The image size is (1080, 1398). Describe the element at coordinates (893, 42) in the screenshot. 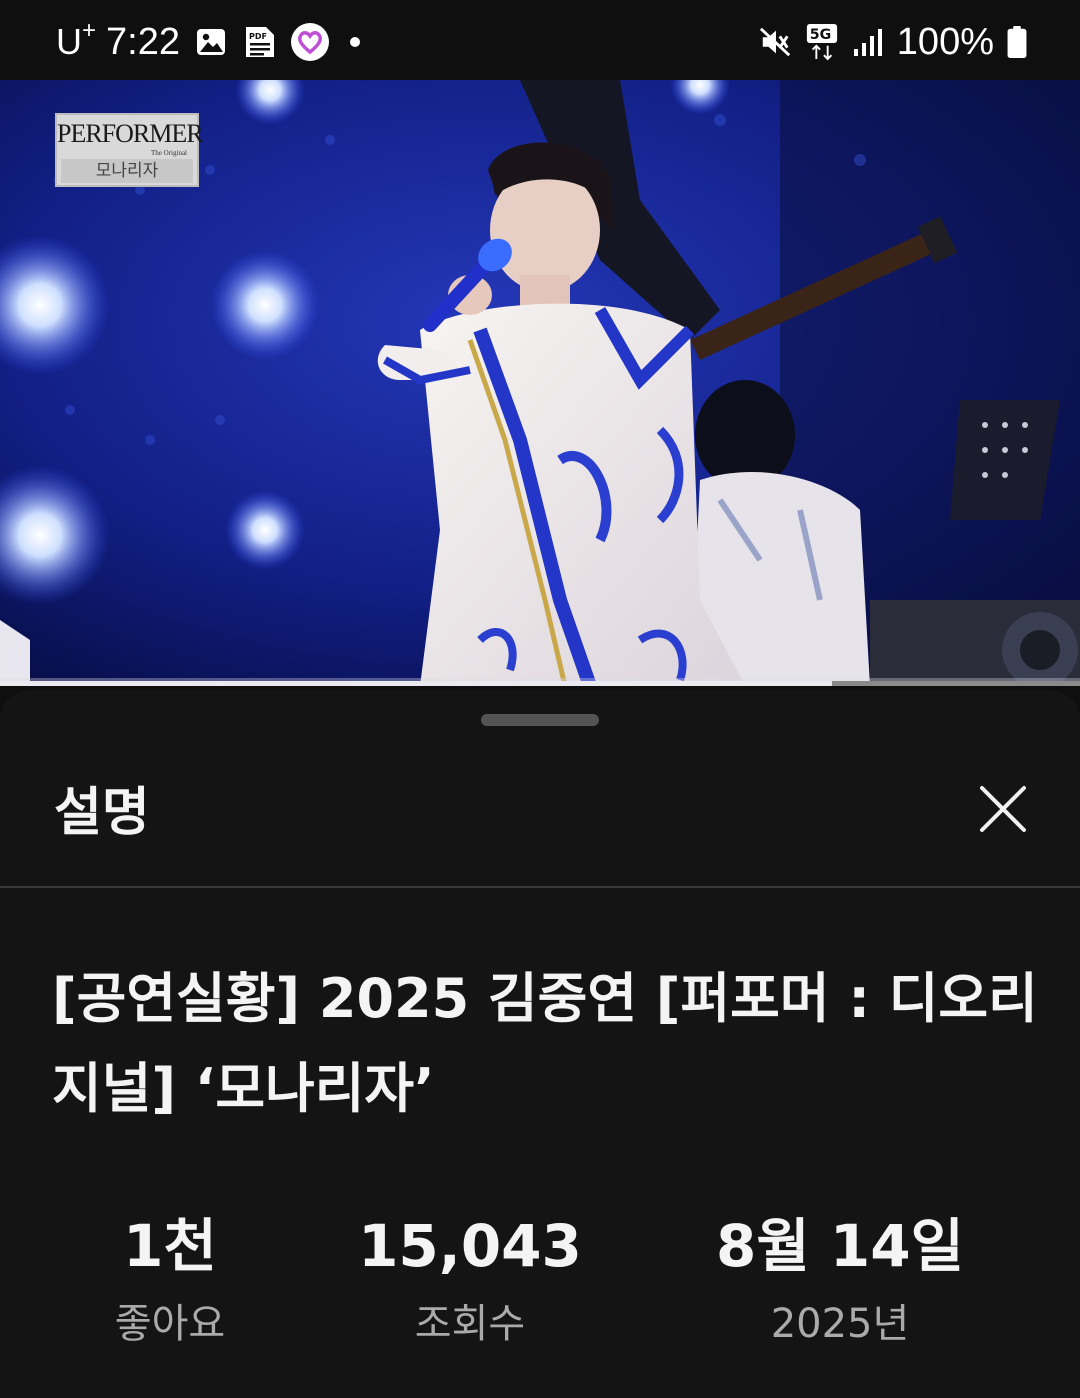

I see `status-right: 5G 100%` at that location.